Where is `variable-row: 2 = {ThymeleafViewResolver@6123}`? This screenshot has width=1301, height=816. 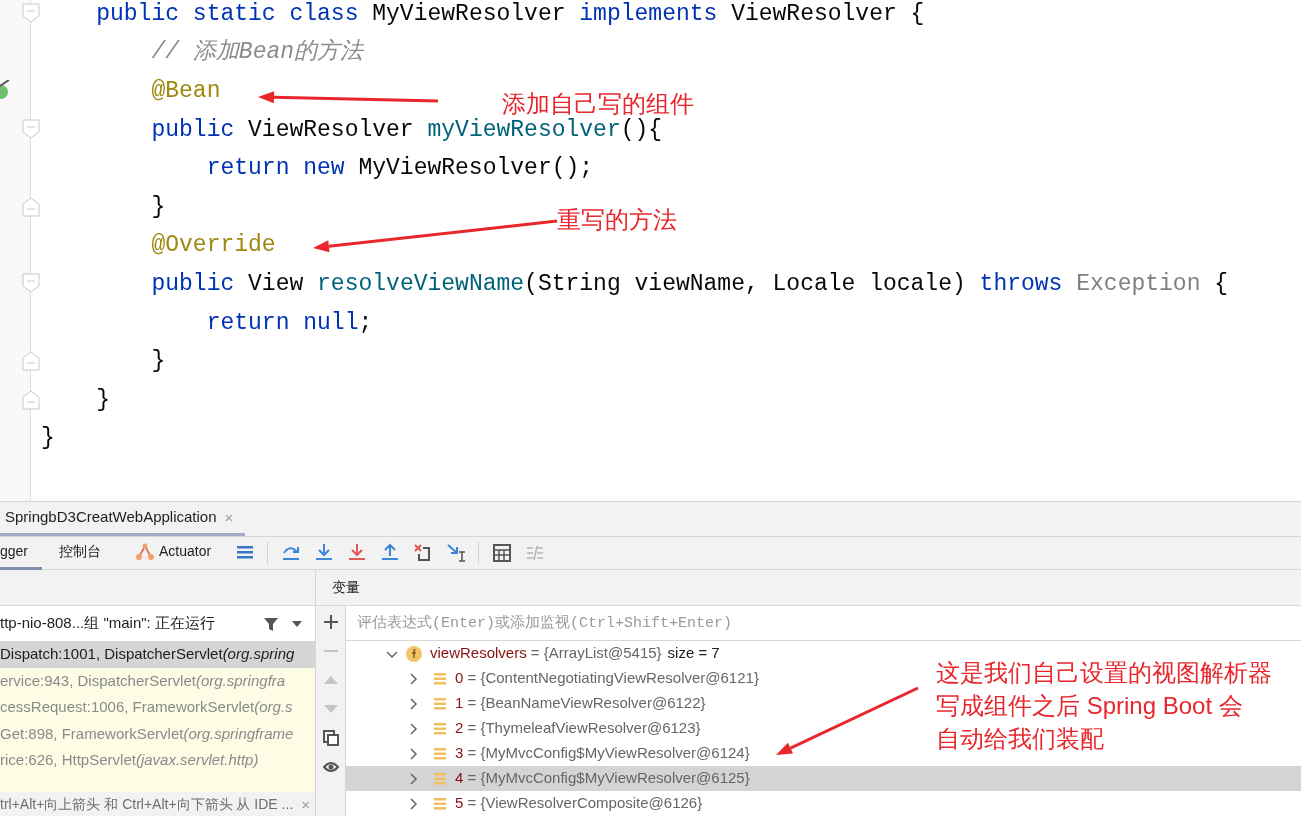
variable-row: 2 = {ThymeleafViewResolver@6123} is located at coordinates (633, 728).